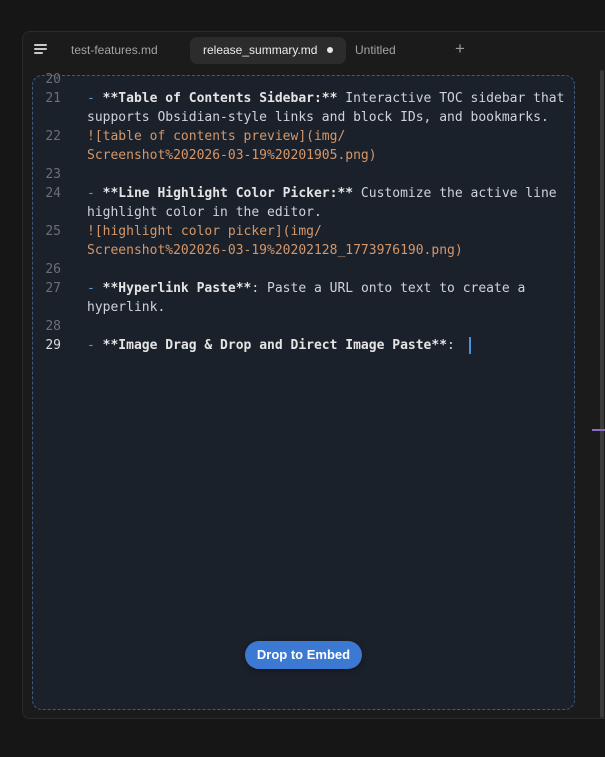 The height and width of the screenshot is (757, 605). I want to click on unsaved-dot-icon, so click(330, 49).